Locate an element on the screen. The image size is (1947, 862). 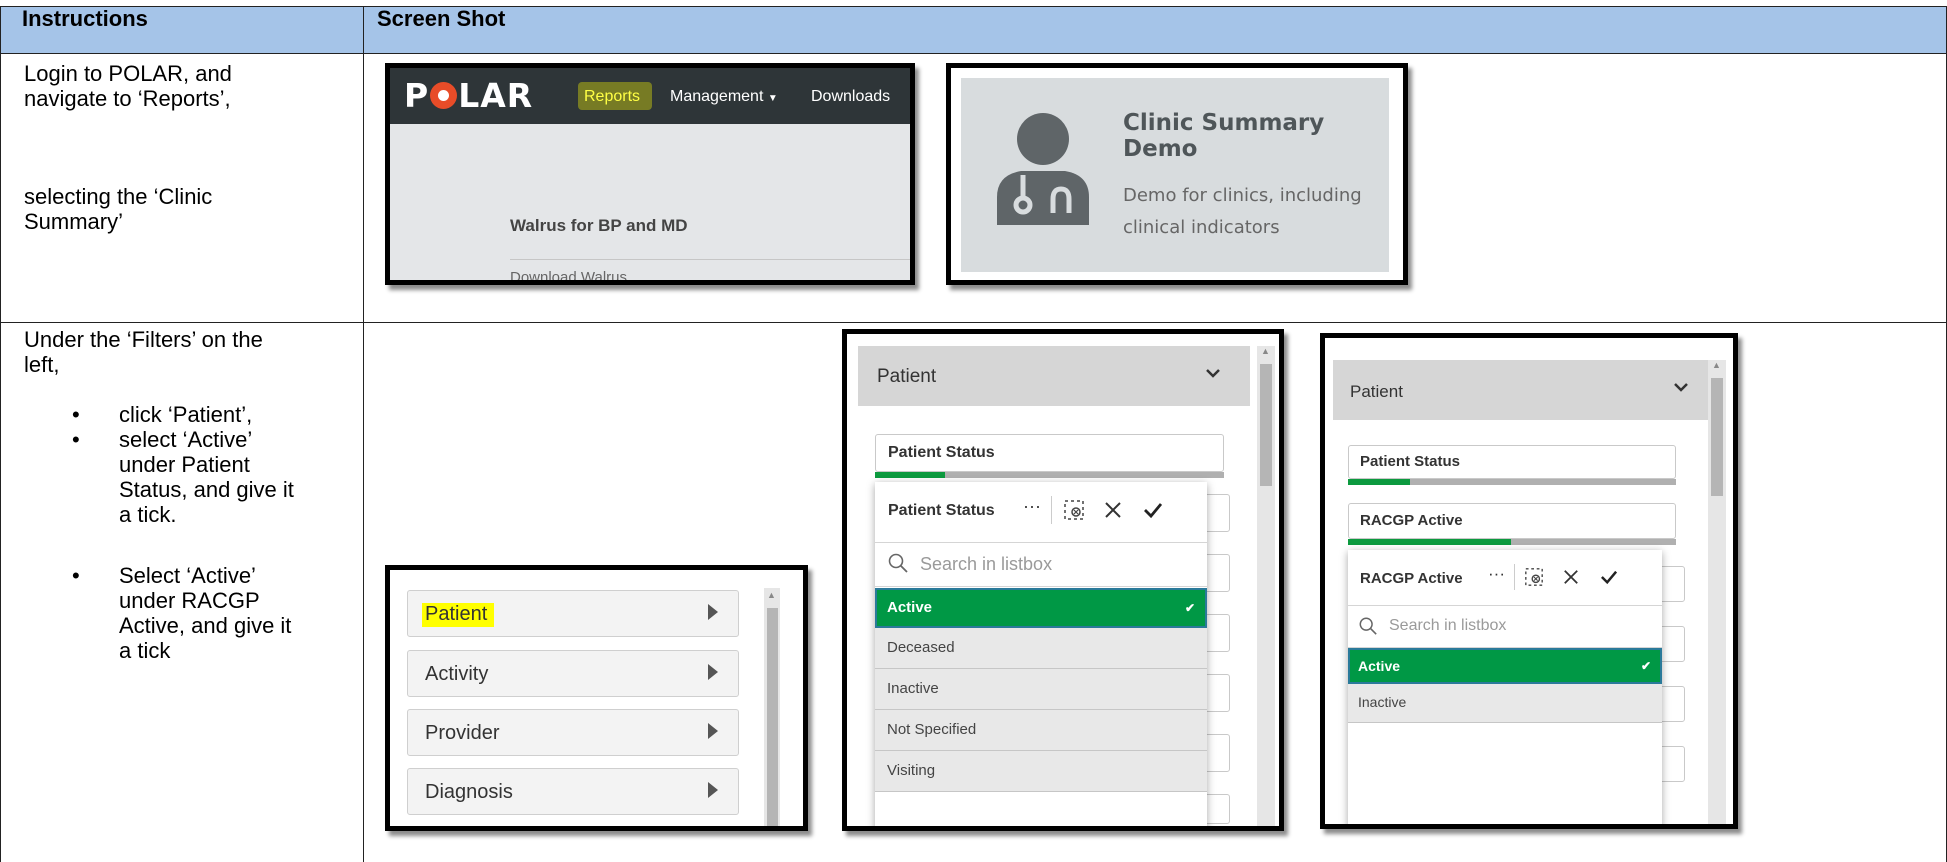
caret-down-icon: ▼ is located at coordinates (772, 98).